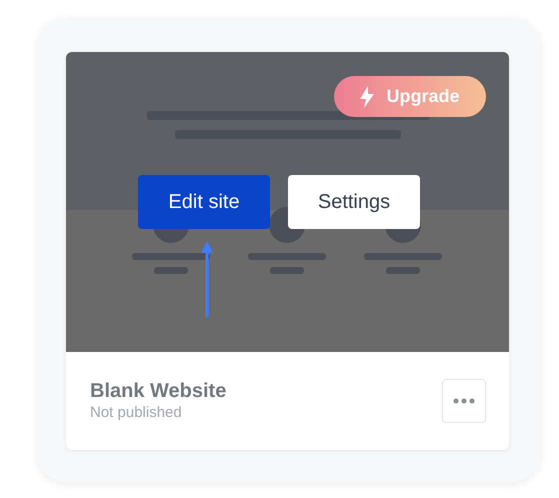 The height and width of the screenshot is (498, 559). I want to click on lightning-icon, so click(367, 97).